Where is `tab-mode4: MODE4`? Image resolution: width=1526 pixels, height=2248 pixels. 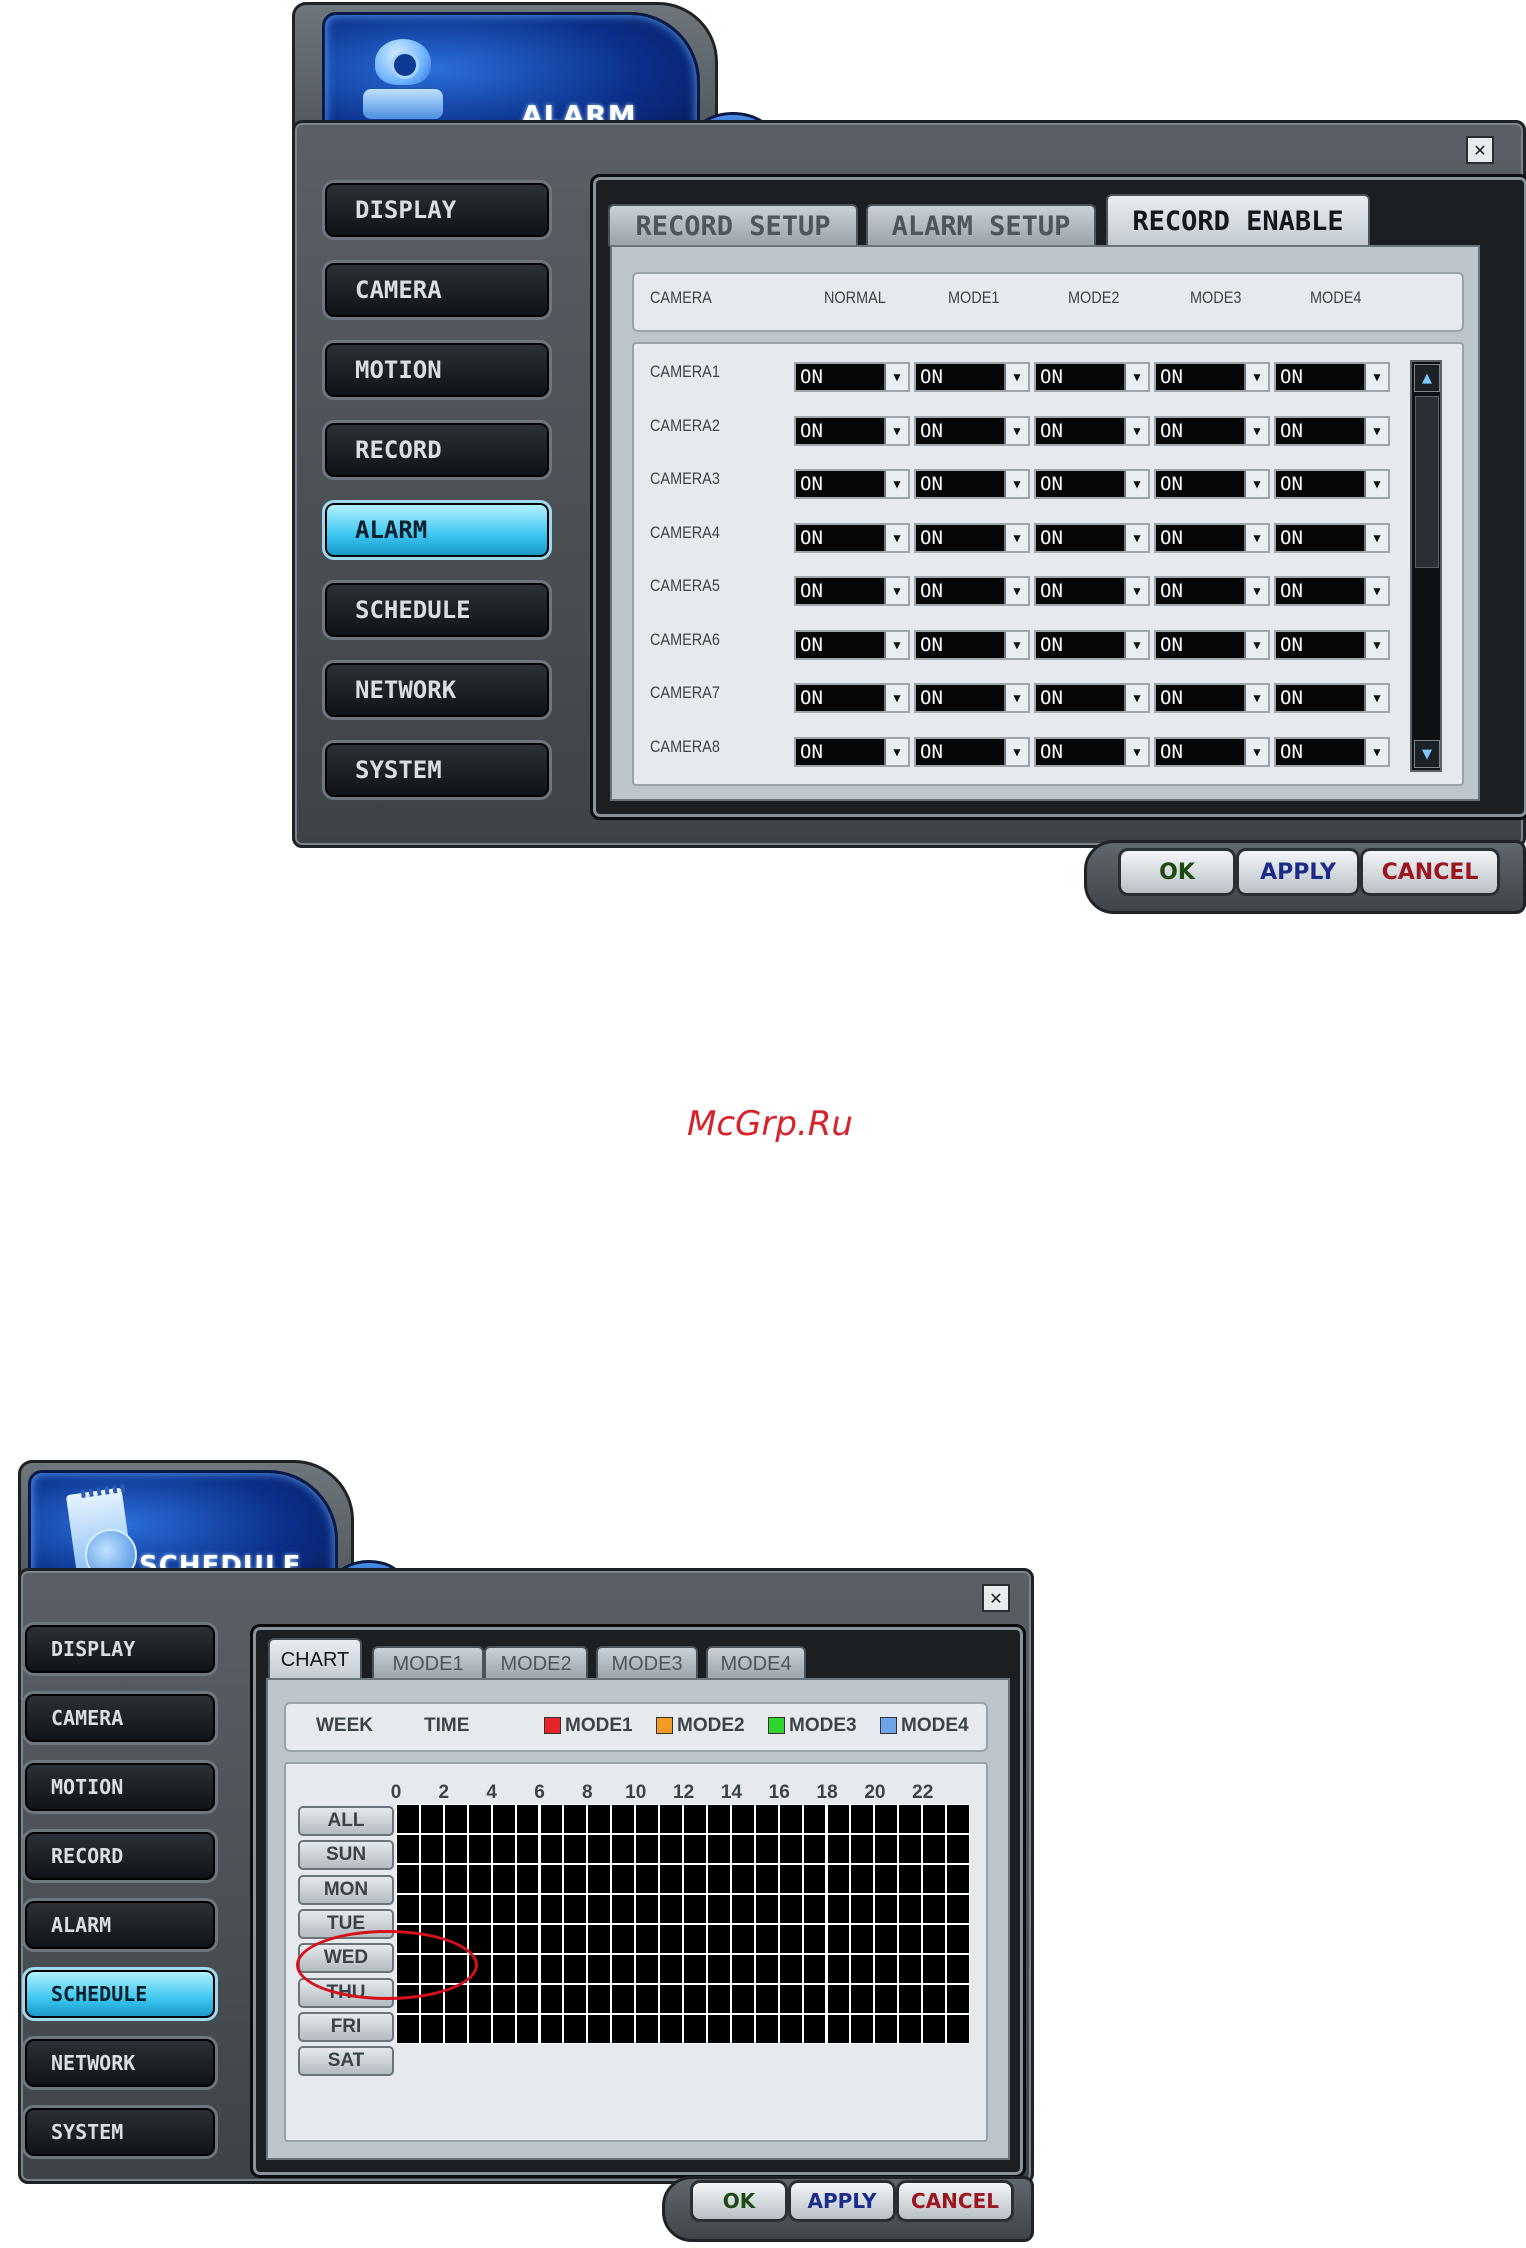
tab-mode4: MODE4 is located at coordinates (756, 1663).